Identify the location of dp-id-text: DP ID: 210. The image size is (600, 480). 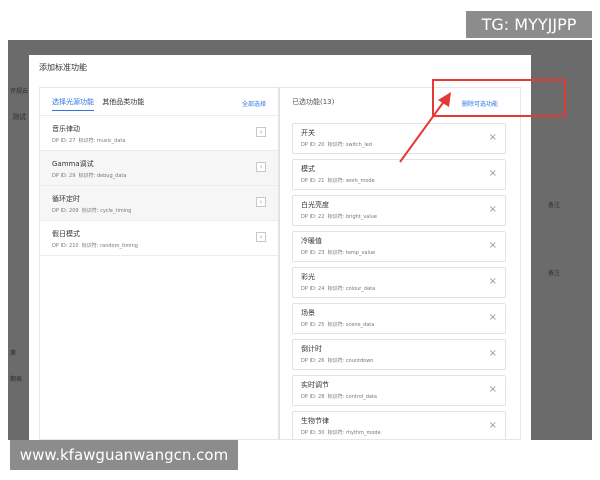
(65, 246).